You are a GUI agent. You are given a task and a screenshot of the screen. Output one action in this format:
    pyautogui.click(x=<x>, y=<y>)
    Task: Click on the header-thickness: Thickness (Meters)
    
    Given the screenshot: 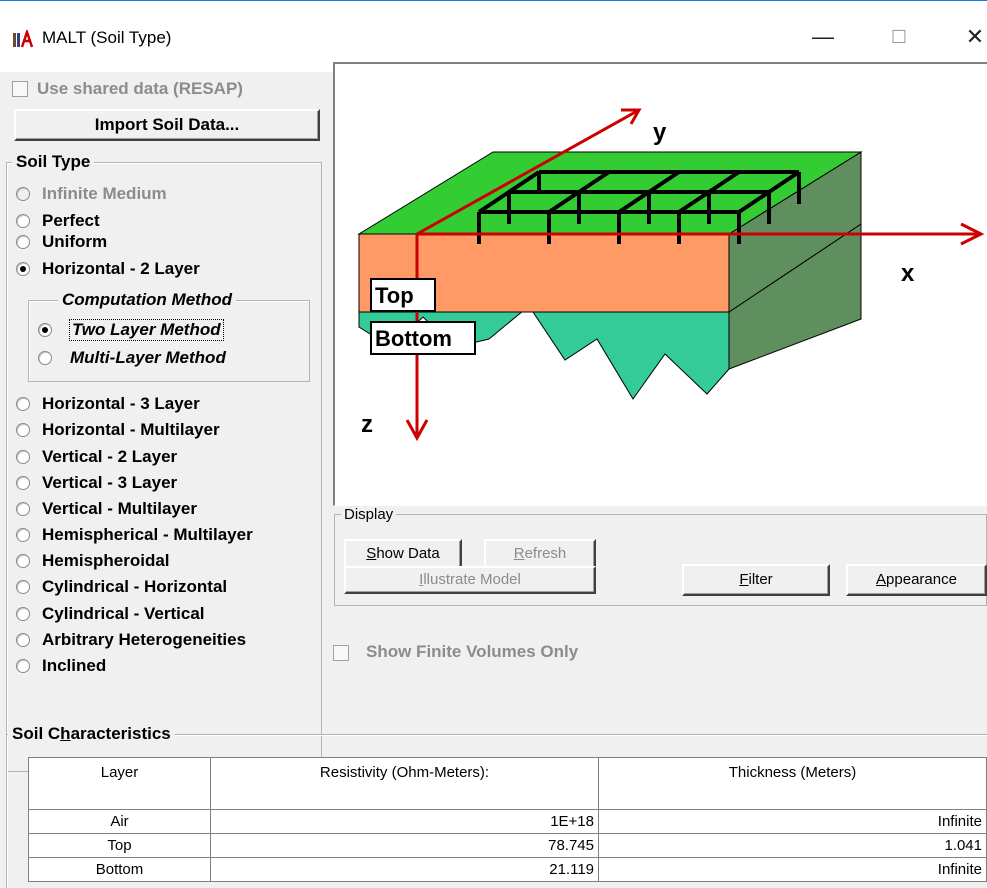 What is the action you would take?
    pyautogui.click(x=792, y=783)
    